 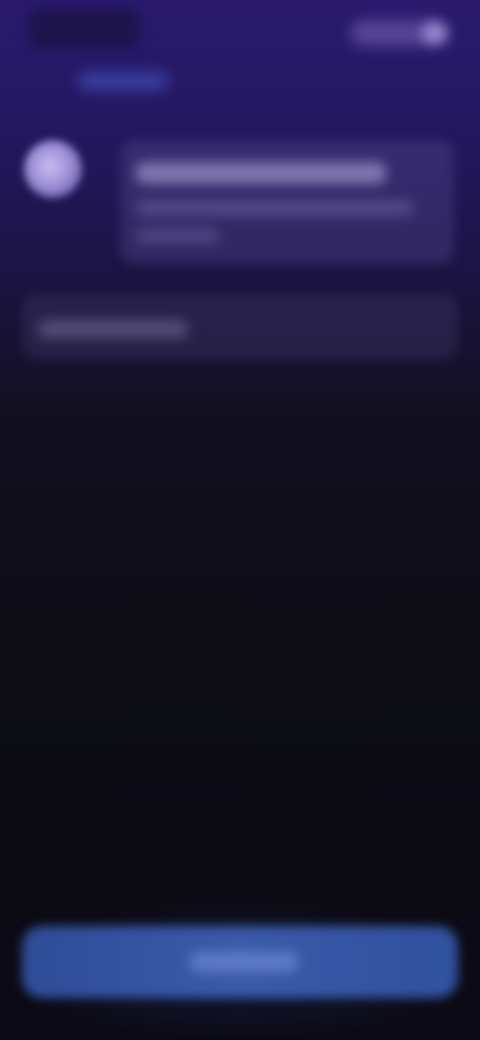 What do you see at coordinates (113, 329) in the screenshot?
I see `input-placeholder-text` at bounding box center [113, 329].